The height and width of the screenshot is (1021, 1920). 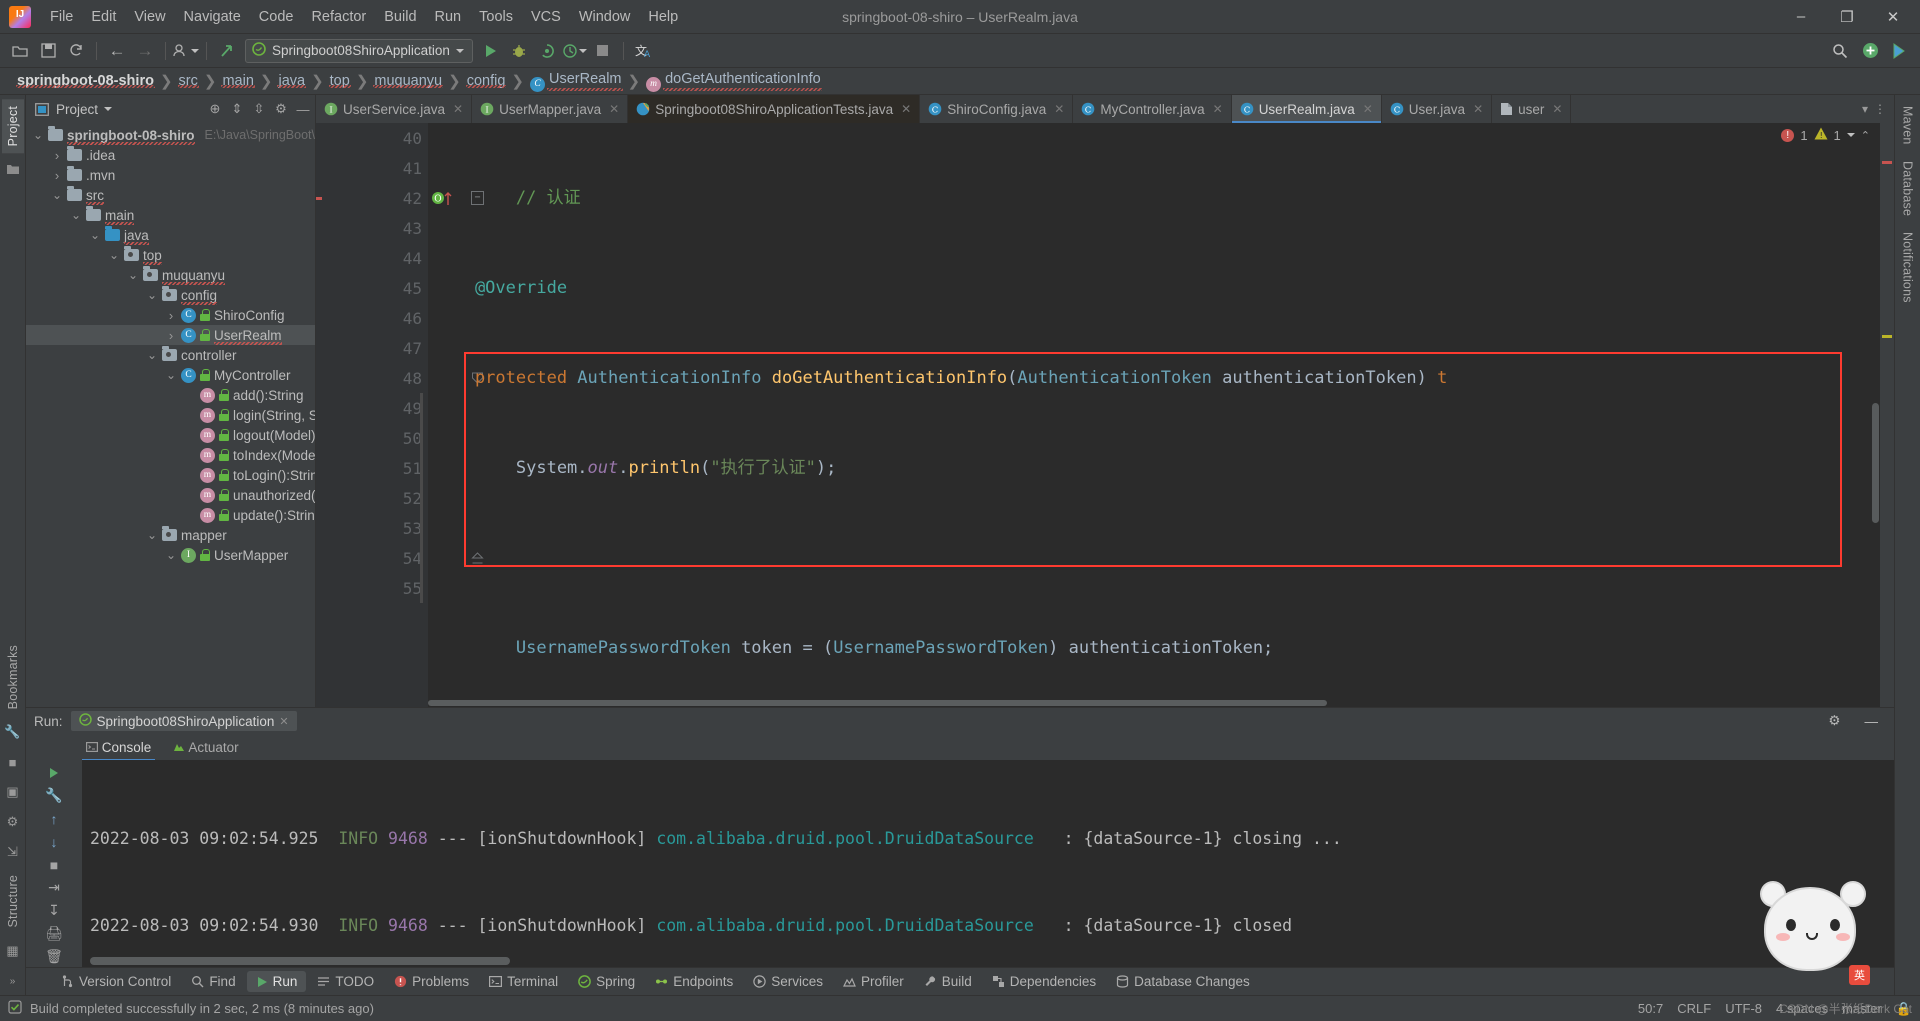 What do you see at coordinates (1908, 188) in the screenshot?
I see `stripe-tab-database: Database` at bounding box center [1908, 188].